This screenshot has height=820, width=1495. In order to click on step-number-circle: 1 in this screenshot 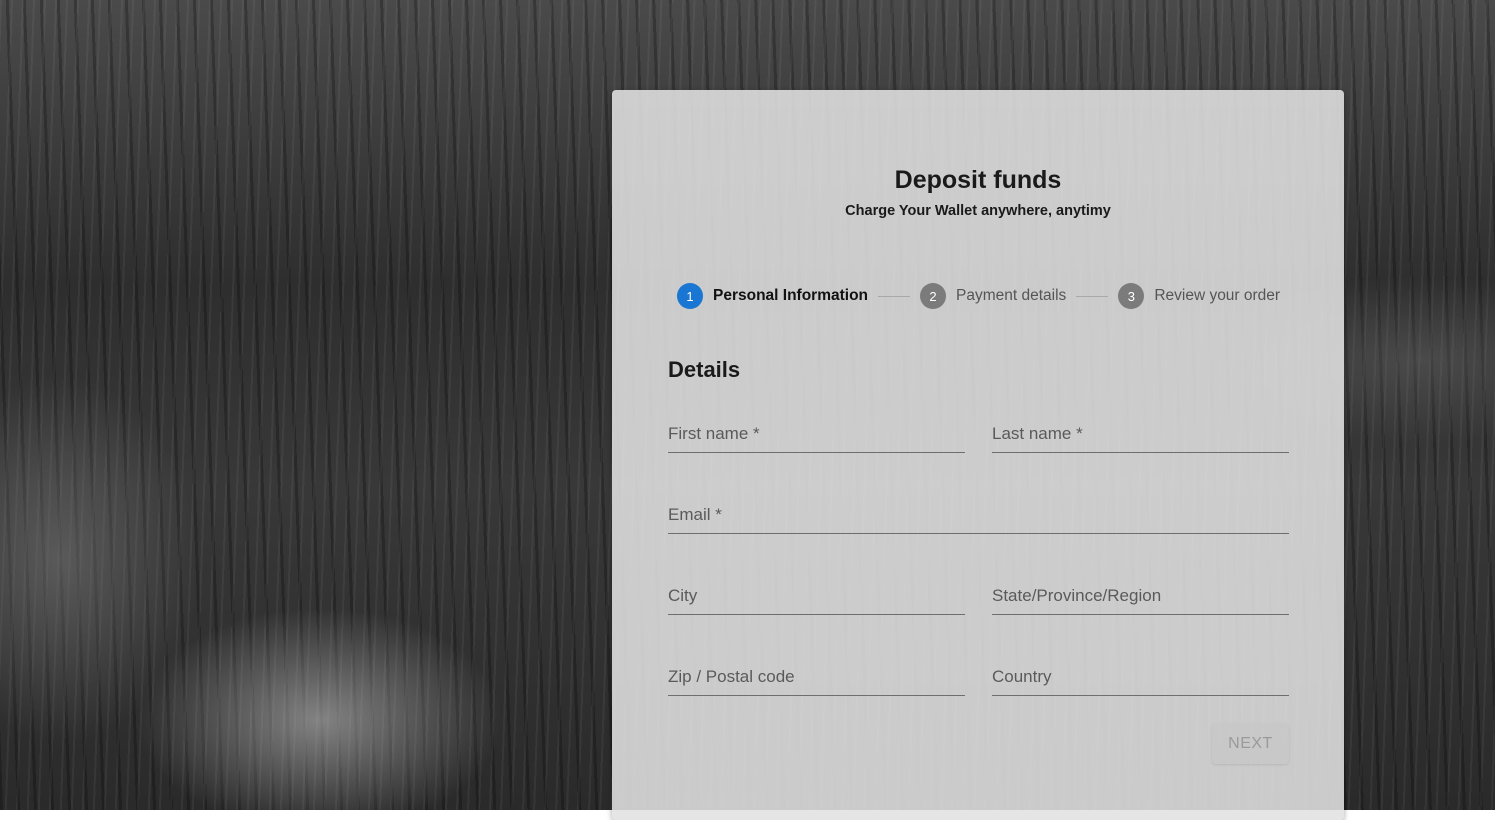, I will do `click(690, 296)`.